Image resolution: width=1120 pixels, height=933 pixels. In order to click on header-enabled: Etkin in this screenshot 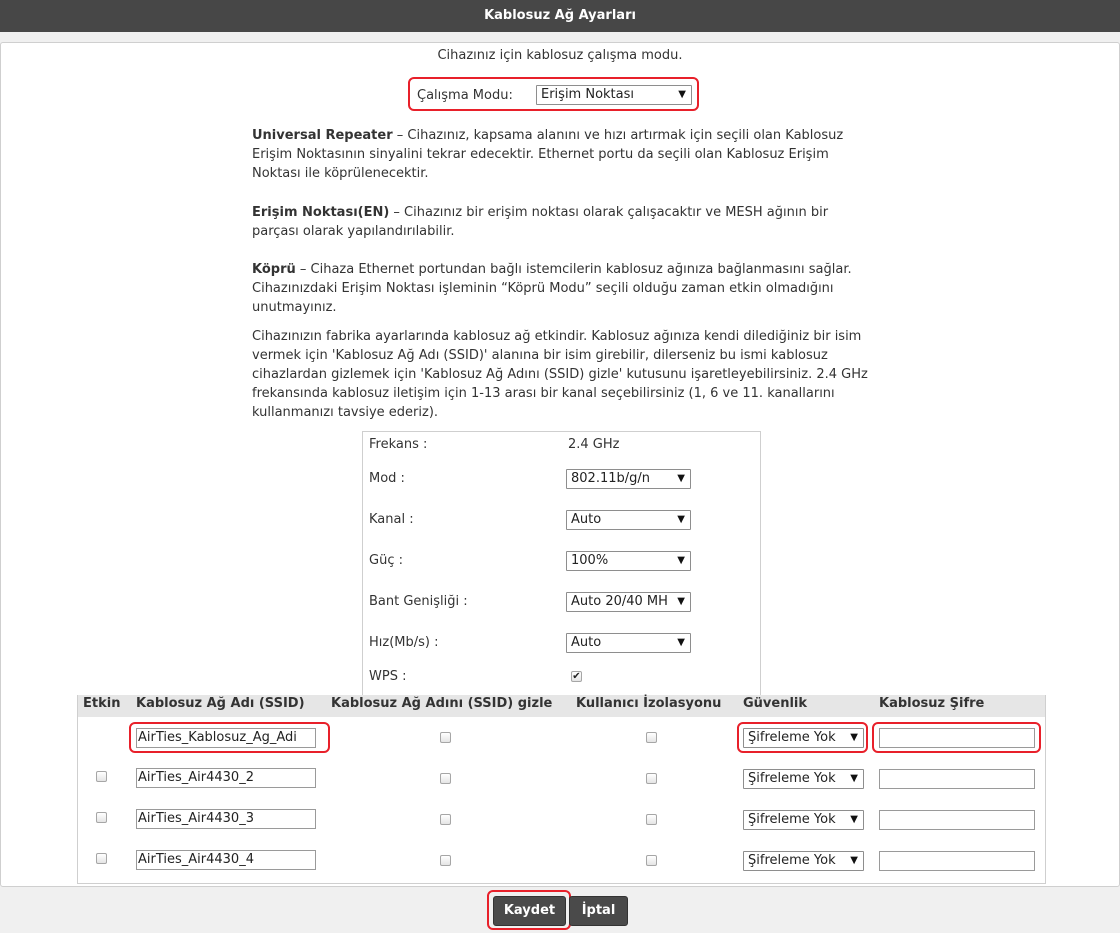, I will do `click(102, 703)`.